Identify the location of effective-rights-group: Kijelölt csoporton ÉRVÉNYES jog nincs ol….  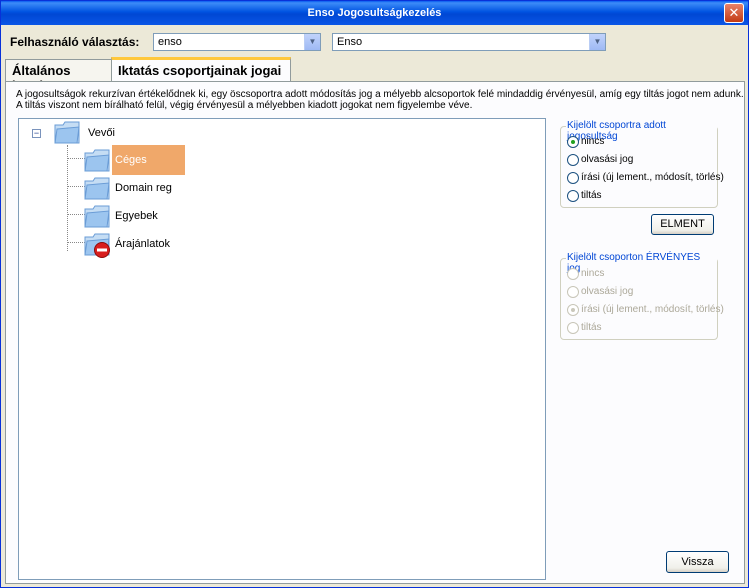
(642, 296).